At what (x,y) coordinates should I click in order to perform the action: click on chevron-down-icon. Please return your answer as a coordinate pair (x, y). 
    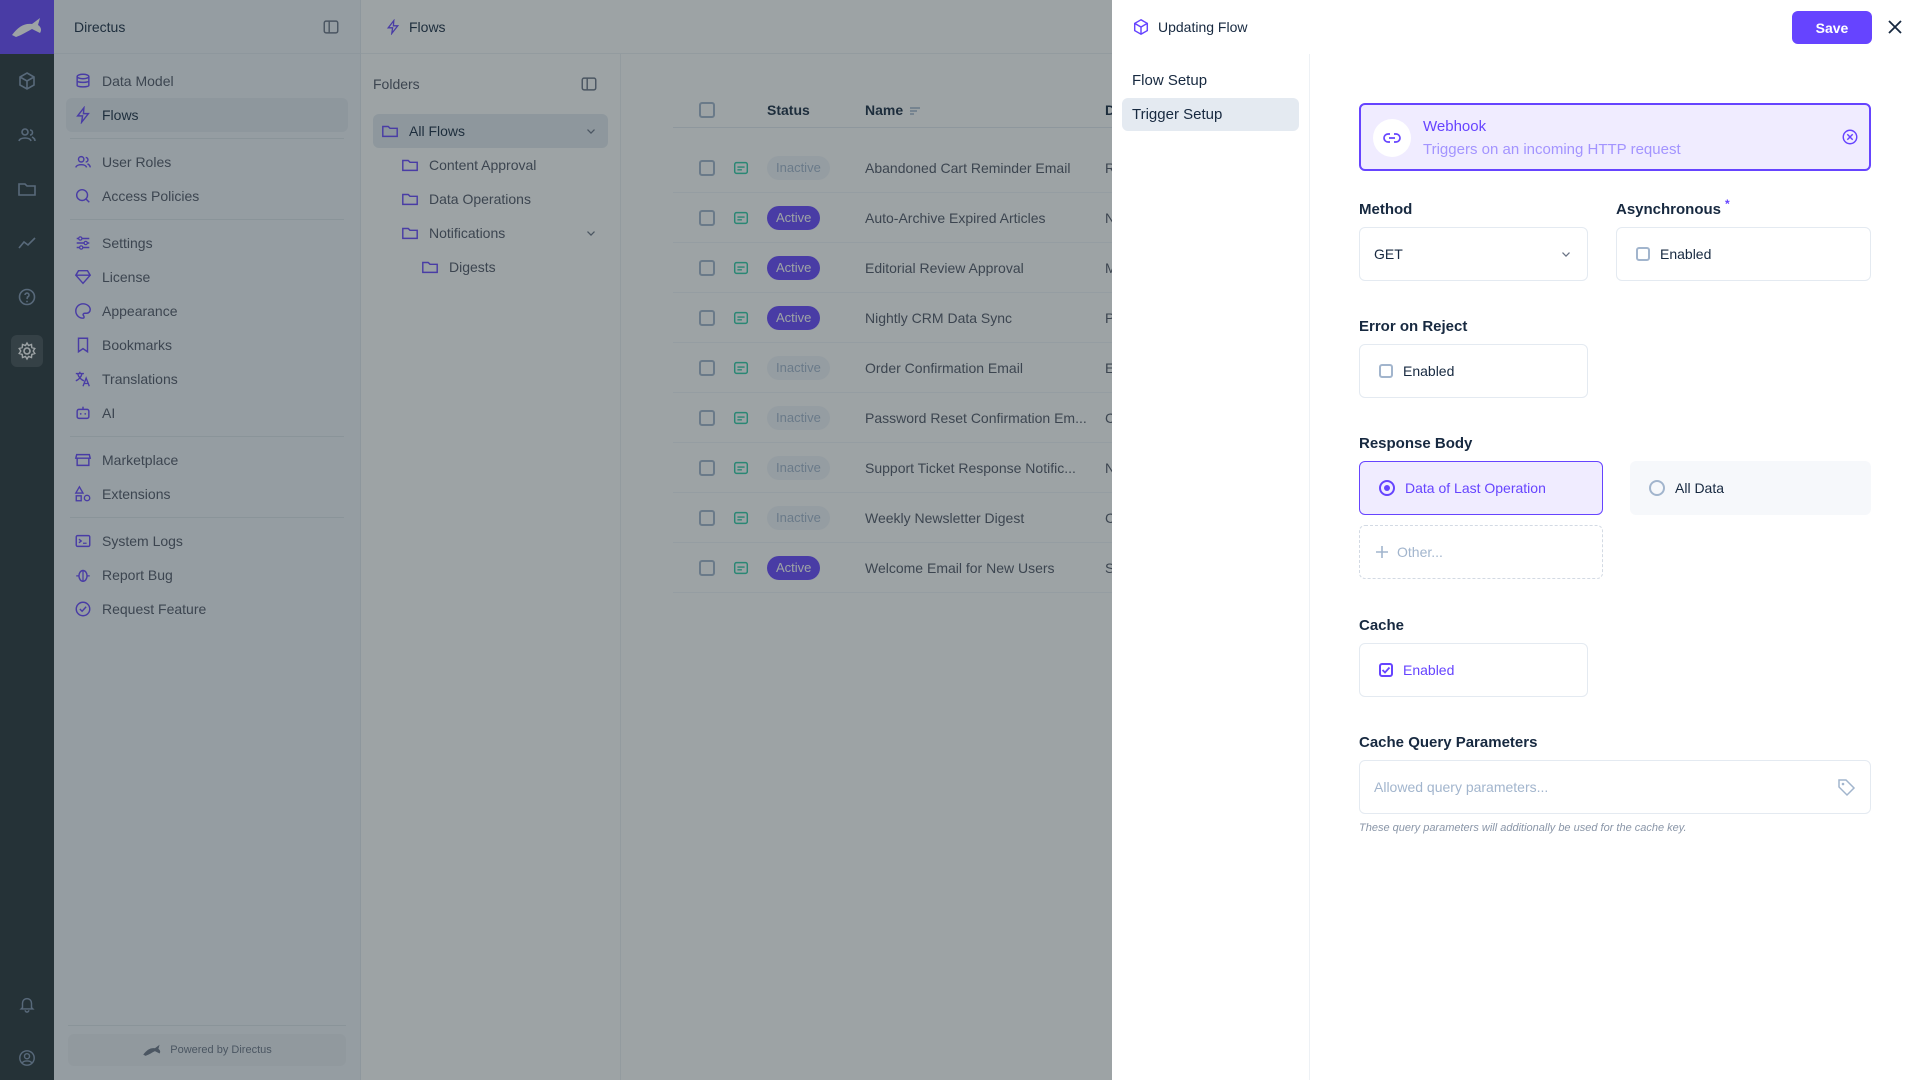
    Looking at the image, I should click on (1566, 254).